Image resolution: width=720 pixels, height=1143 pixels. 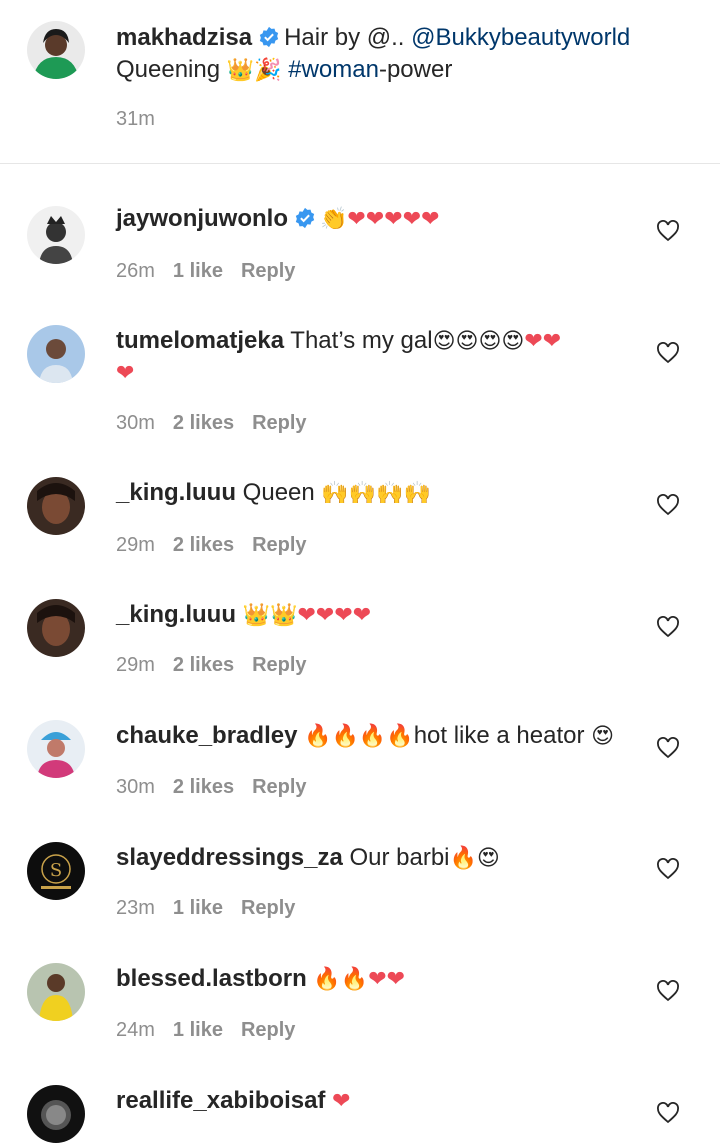 What do you see at coordinates (415, 69) in the screenshot?
I see `caption-text-3: -power` at bounding box center [415, 69].